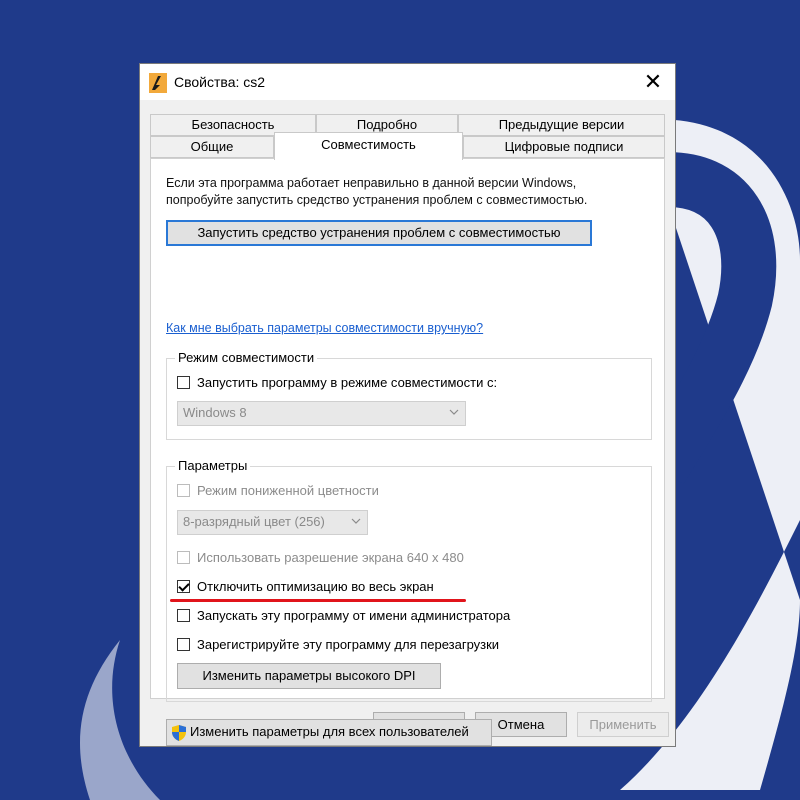 This screenshot has height=800, width=800. Describe the element at coordinates (183, 615) in the screenshot. I see `run-as-admin-checkbox` at that location.